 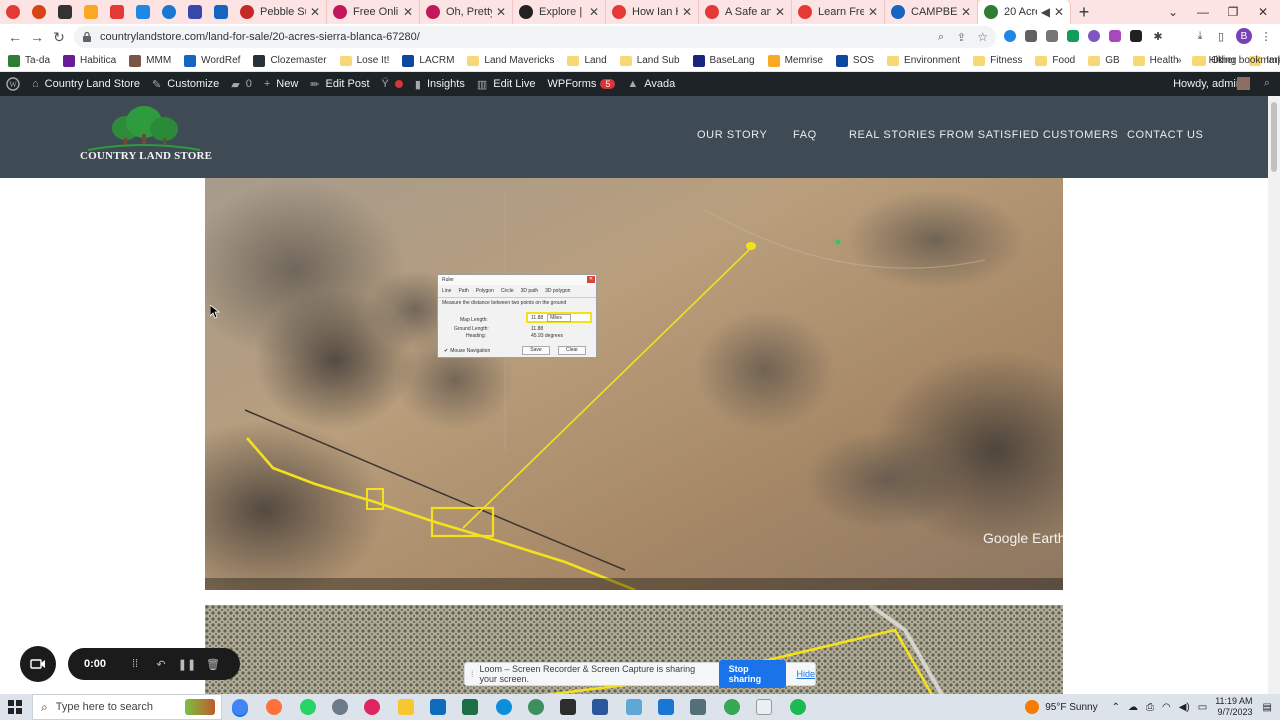 What do you see at coordinates (467, 351) in the screenshot?
I see `mouse-navigation-checkbox: ✔ Mouse Navigation` at bounding box center [467, 351].